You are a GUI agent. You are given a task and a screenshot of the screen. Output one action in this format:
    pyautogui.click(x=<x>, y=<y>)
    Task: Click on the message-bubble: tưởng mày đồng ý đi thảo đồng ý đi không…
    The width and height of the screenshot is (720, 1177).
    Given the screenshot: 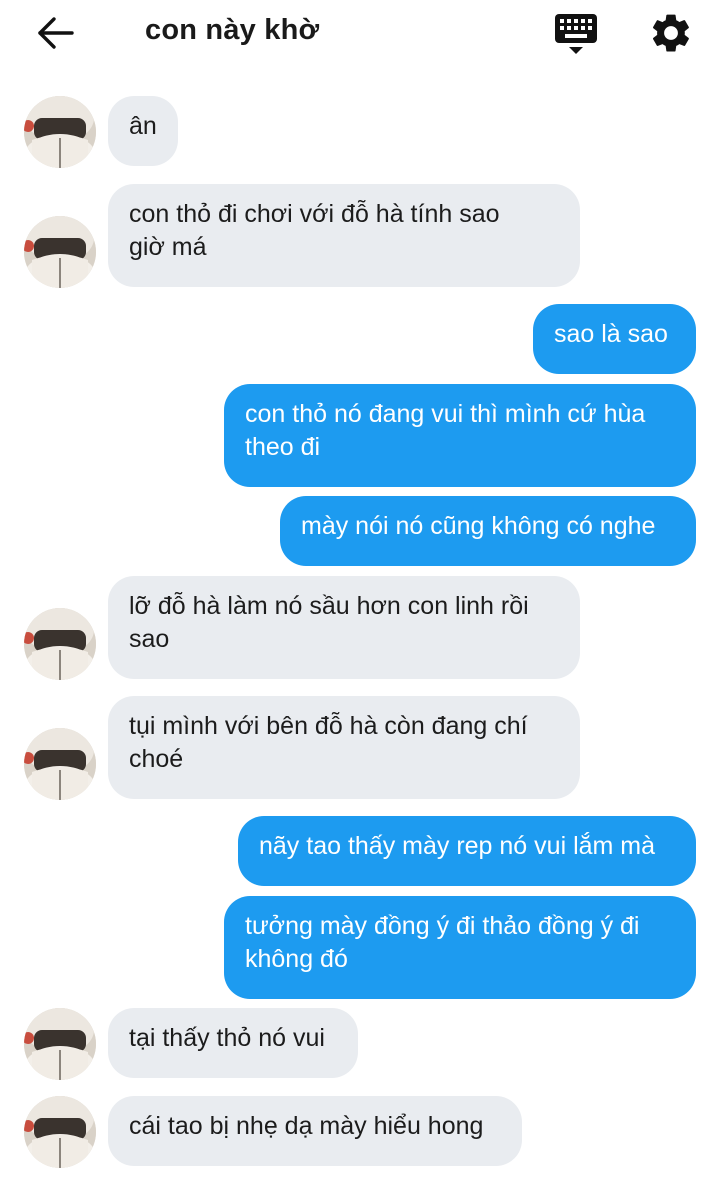 What is the action you would take?
    pyautogui.click(x=460, y=947)
    